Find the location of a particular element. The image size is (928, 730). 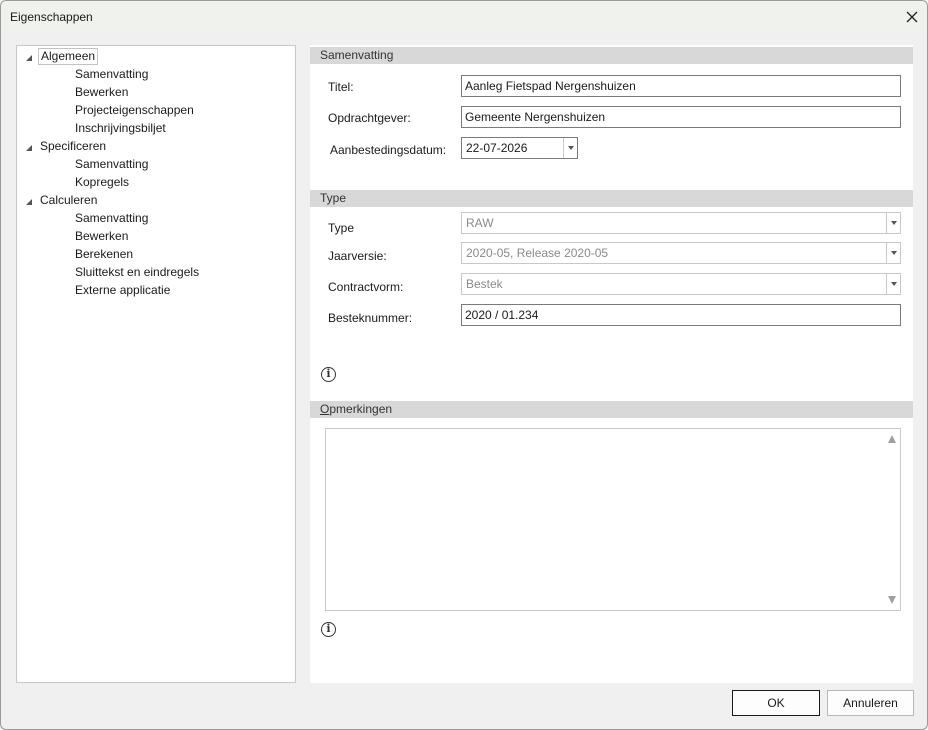

type-select: RAW is located at coordinates (681, 223).